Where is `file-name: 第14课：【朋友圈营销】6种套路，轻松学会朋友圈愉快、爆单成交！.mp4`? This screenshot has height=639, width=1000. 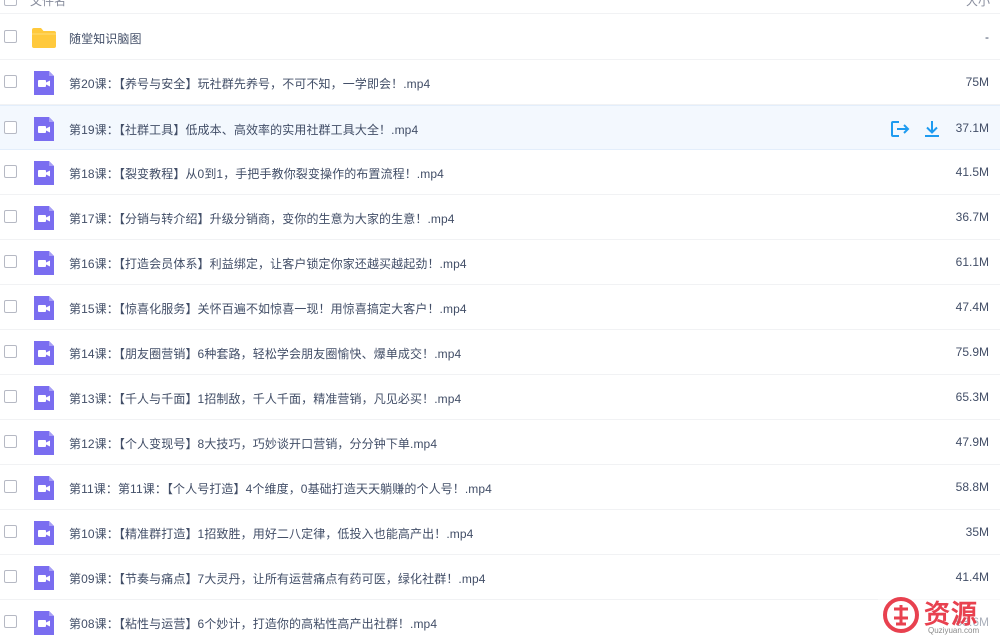
file-name: 第14课：【朋友圈营销】6种套路，轻松学会朋友圈愉快、爆单成交！.mp4 is located at coordinates (265, 353).